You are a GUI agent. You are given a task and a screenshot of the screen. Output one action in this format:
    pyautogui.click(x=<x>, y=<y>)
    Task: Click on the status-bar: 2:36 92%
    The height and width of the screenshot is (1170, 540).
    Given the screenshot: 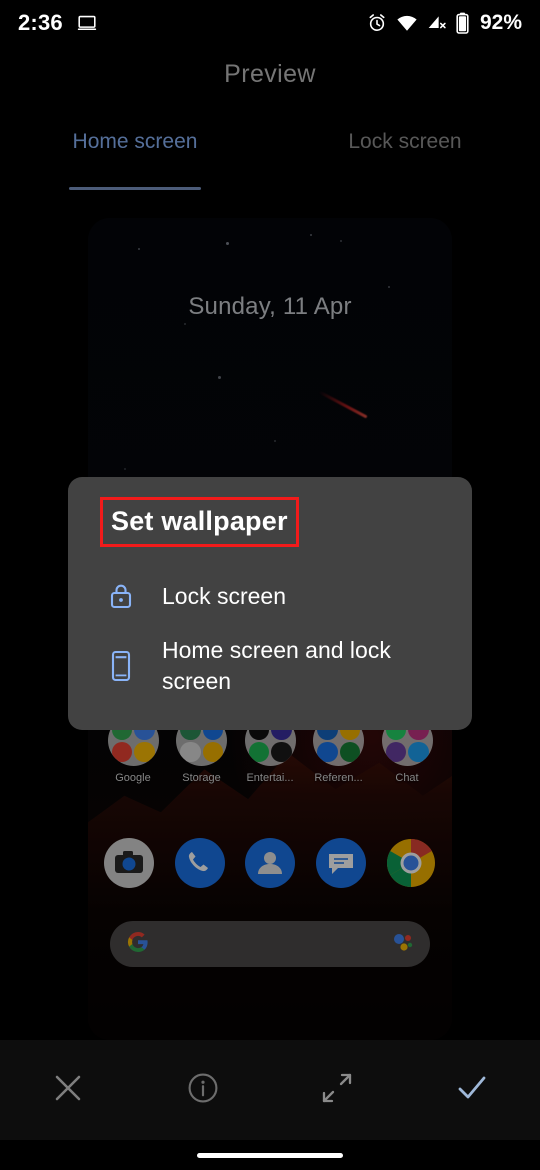 What is the action you would take?
    pyautogui.click(x=270, y=23)
    